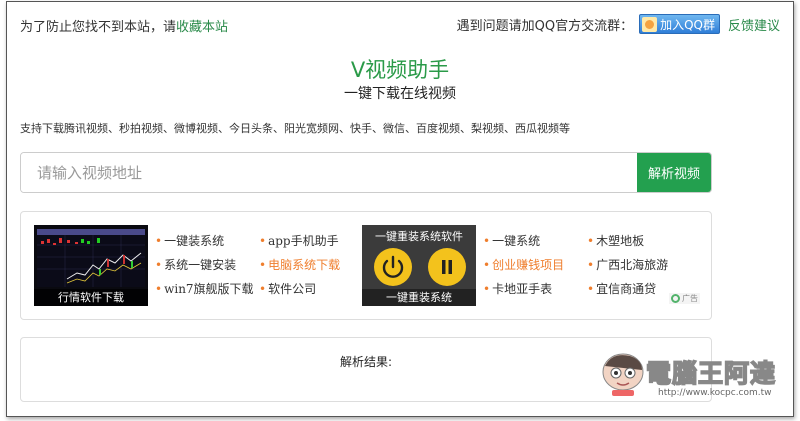  Describe the element at coordinates (329, 172) in the screenshot. I see `video-url-input` at that location.